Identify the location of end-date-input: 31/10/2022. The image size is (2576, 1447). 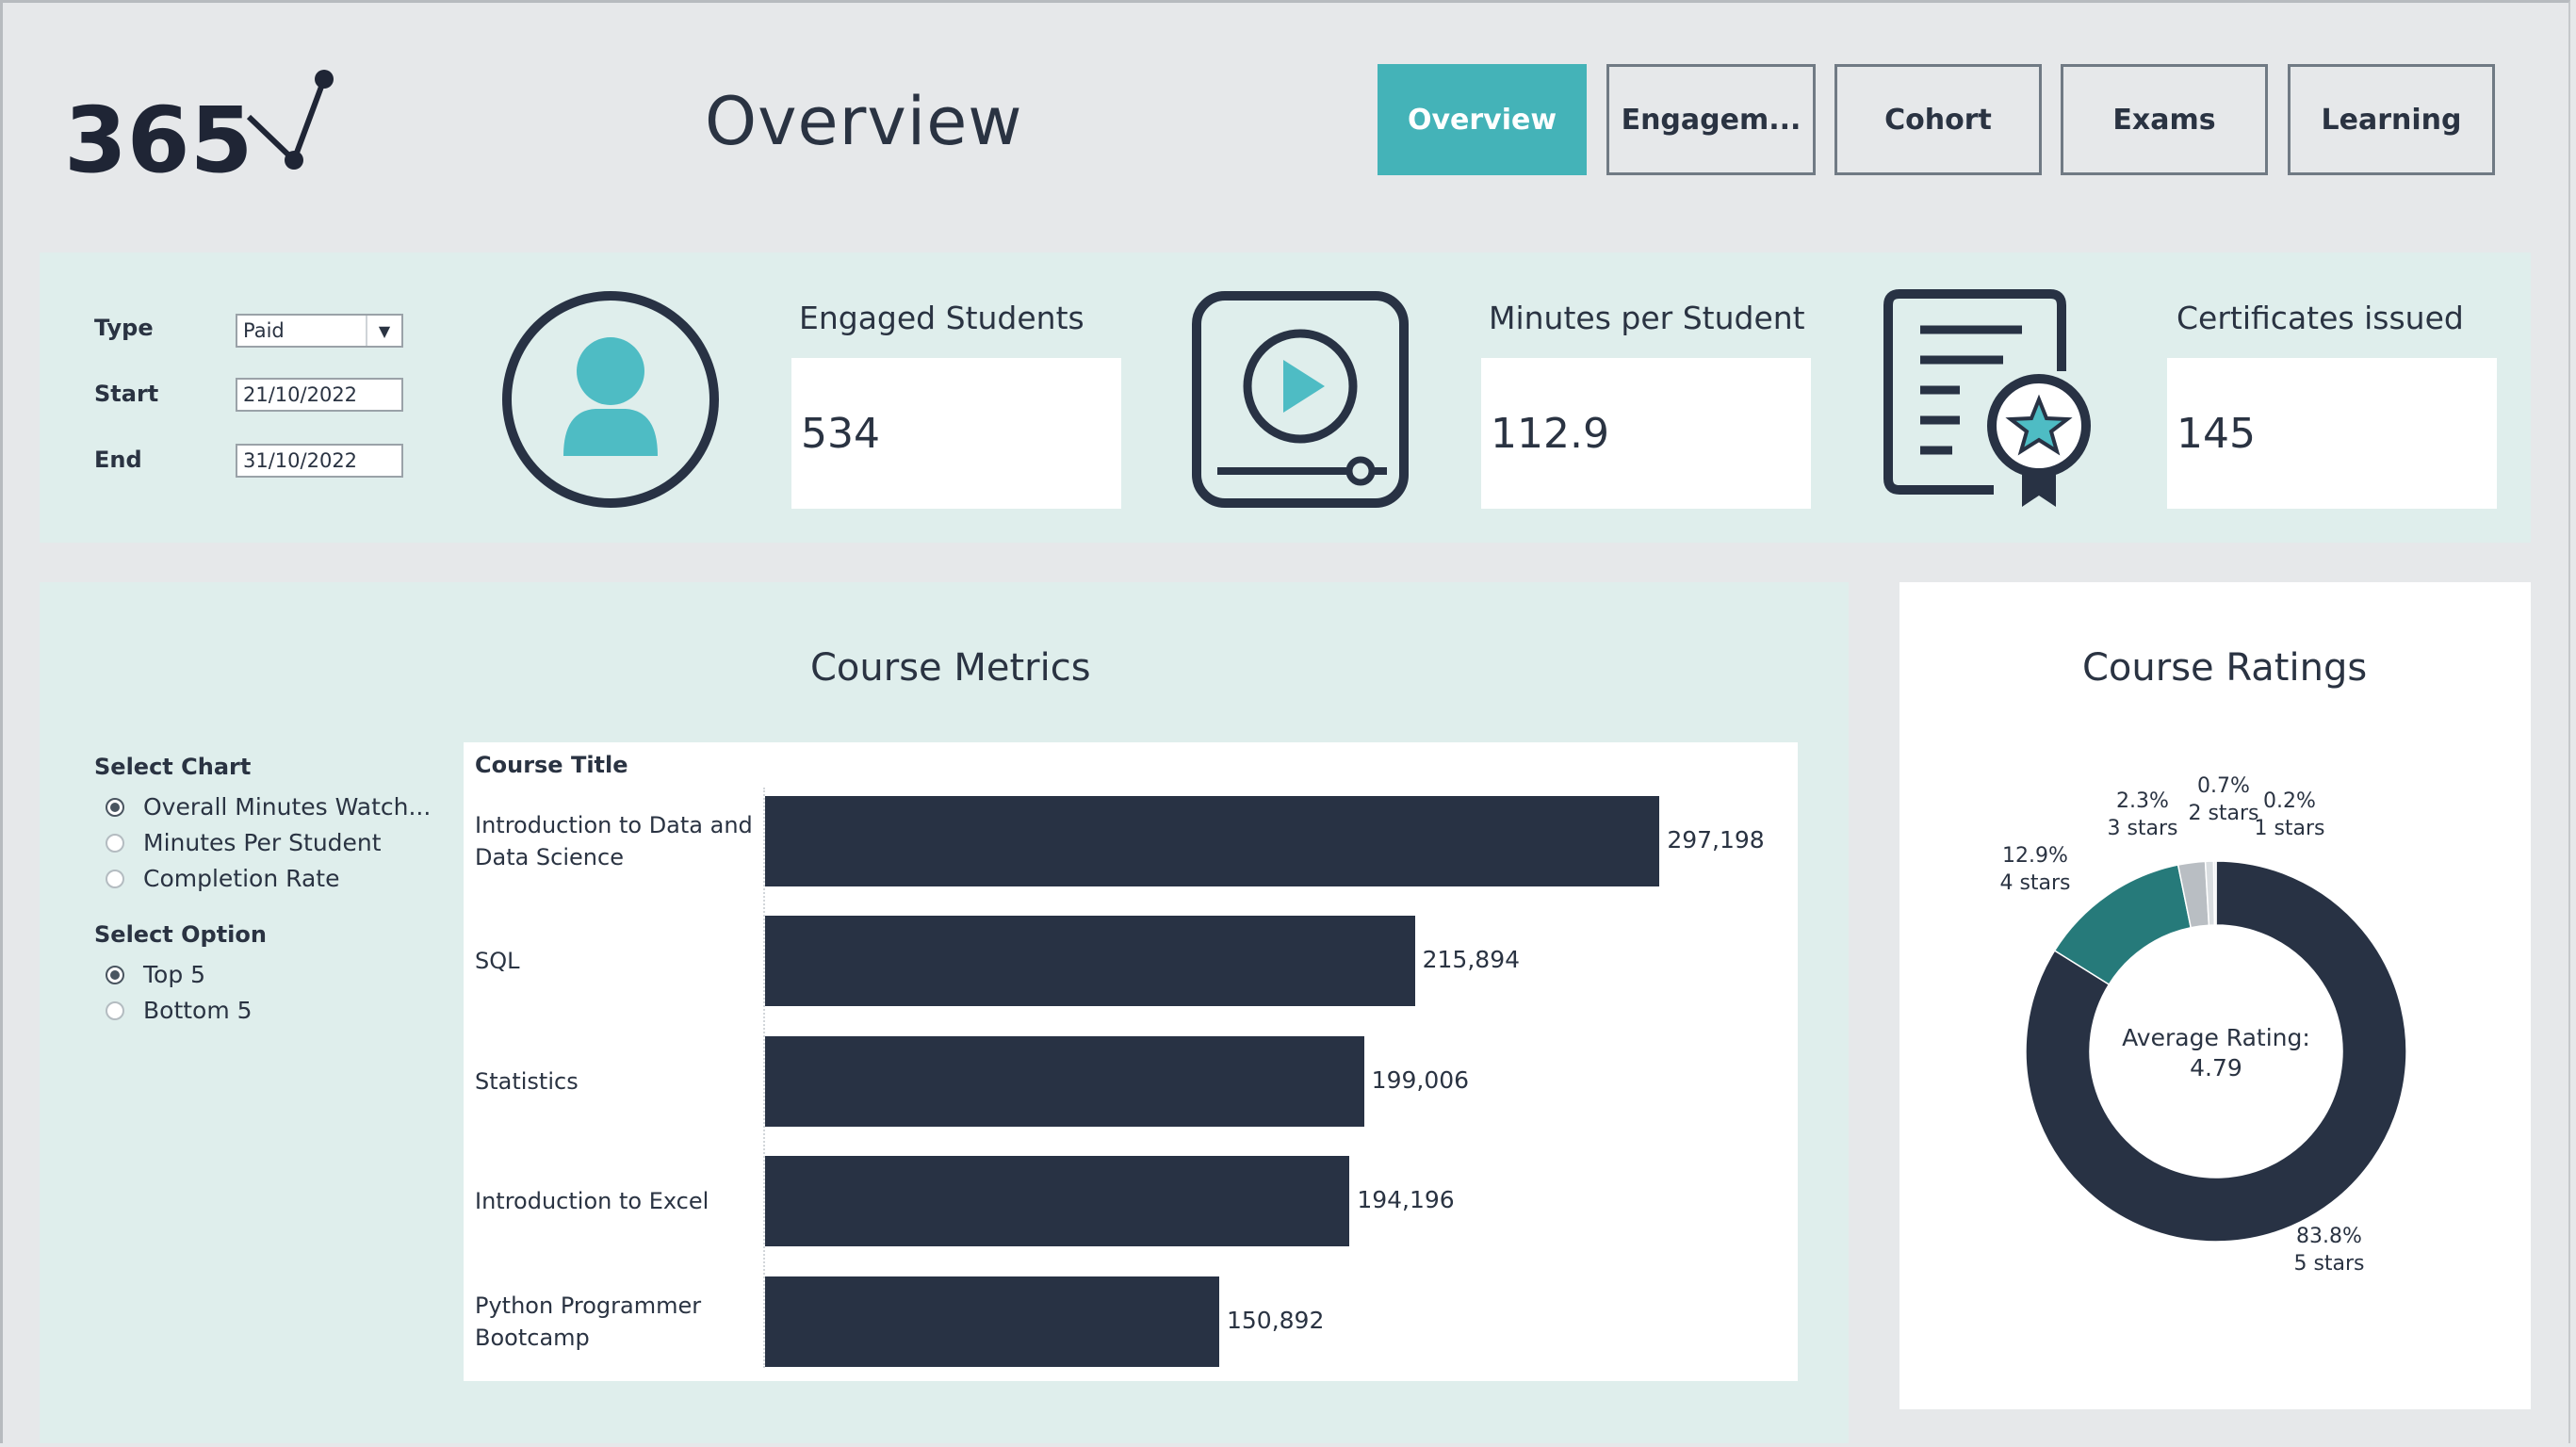
(319, 461).